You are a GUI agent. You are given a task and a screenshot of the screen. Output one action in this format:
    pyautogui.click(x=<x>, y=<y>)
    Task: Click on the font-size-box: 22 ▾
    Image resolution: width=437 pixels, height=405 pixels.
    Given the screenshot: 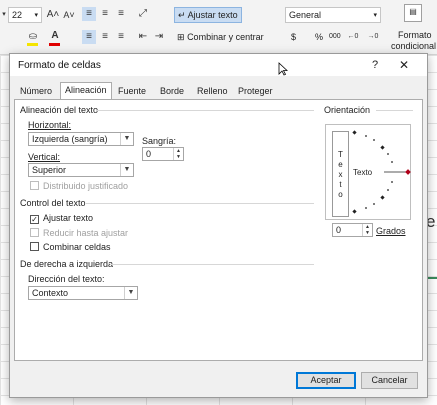 What is the action you would take?
    pyautogui.click(x=25, y=15)
    